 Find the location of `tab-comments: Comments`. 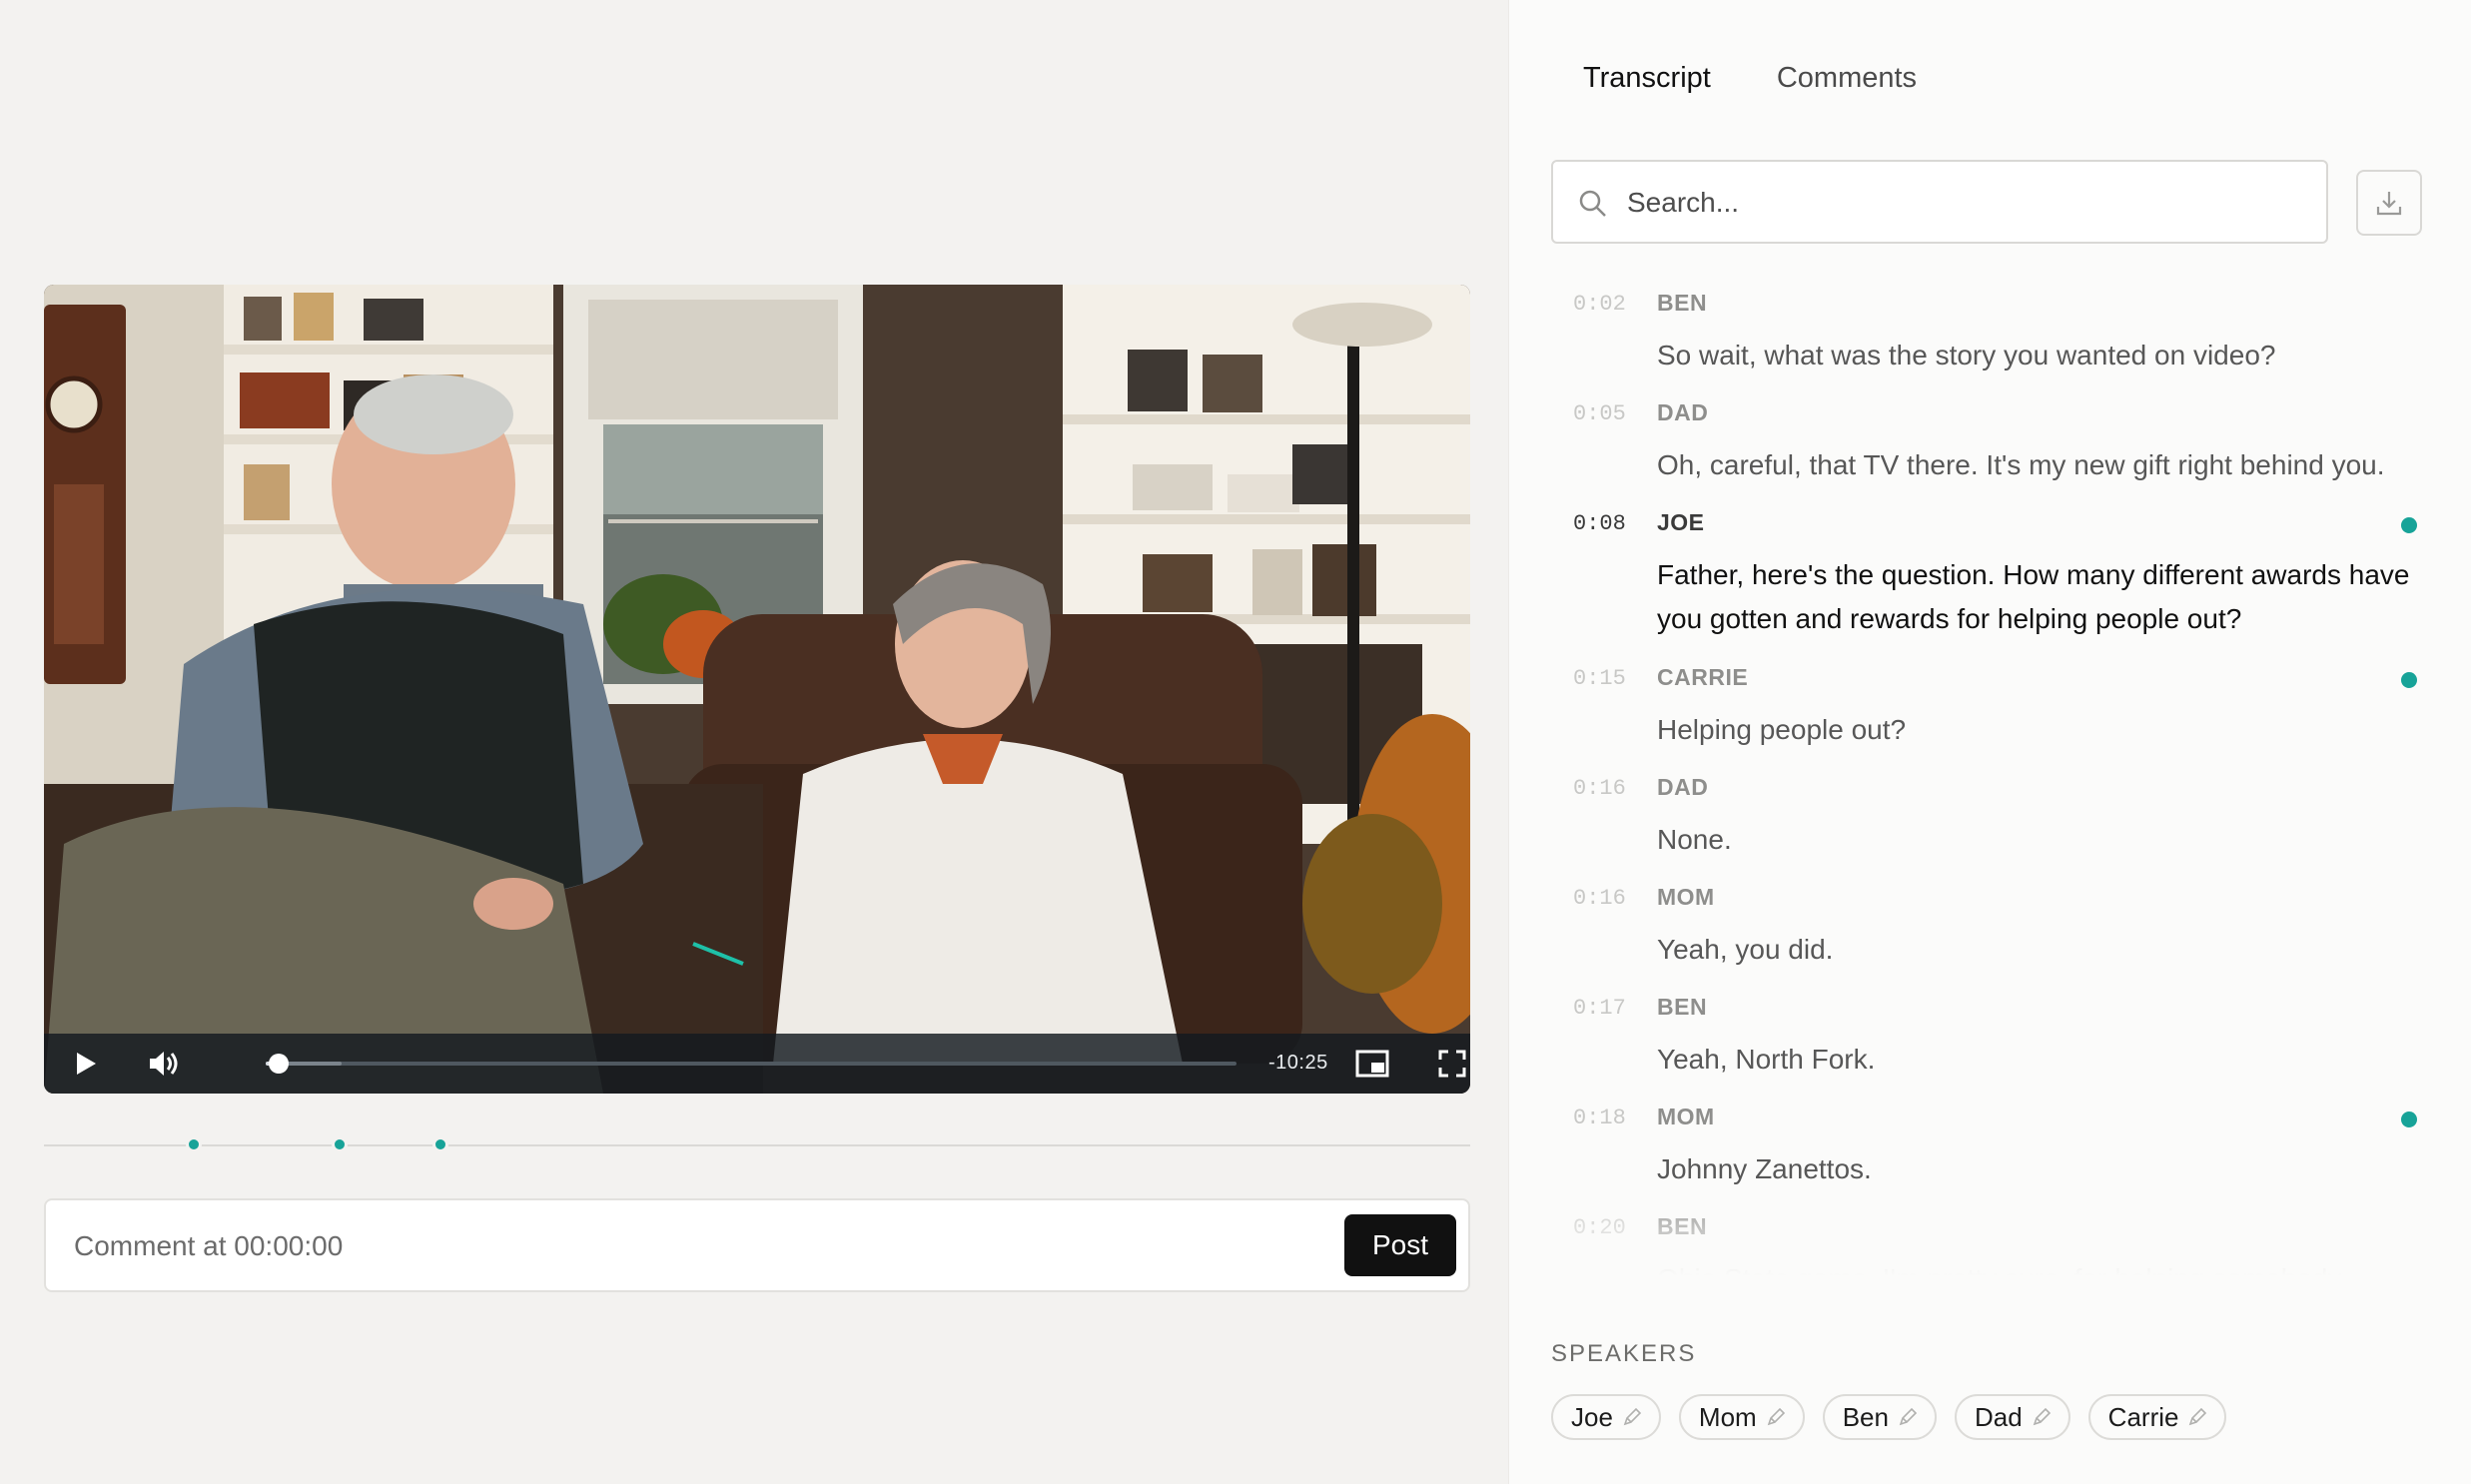

tab-comments: Comments is located at coordinates (1847, 78).